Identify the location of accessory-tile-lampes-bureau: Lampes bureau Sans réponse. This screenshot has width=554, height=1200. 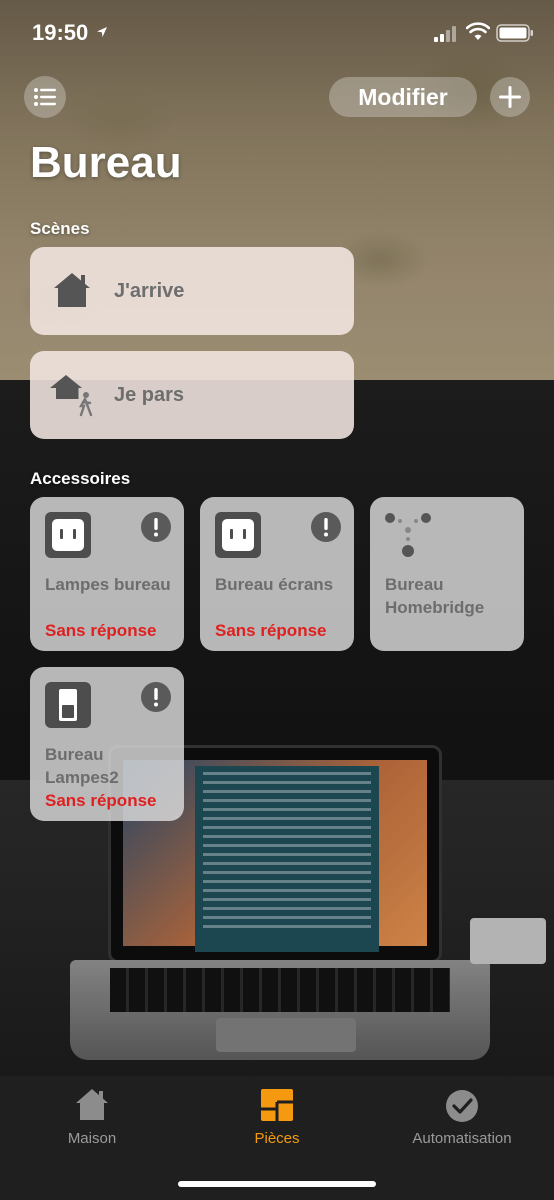
(107, 574).